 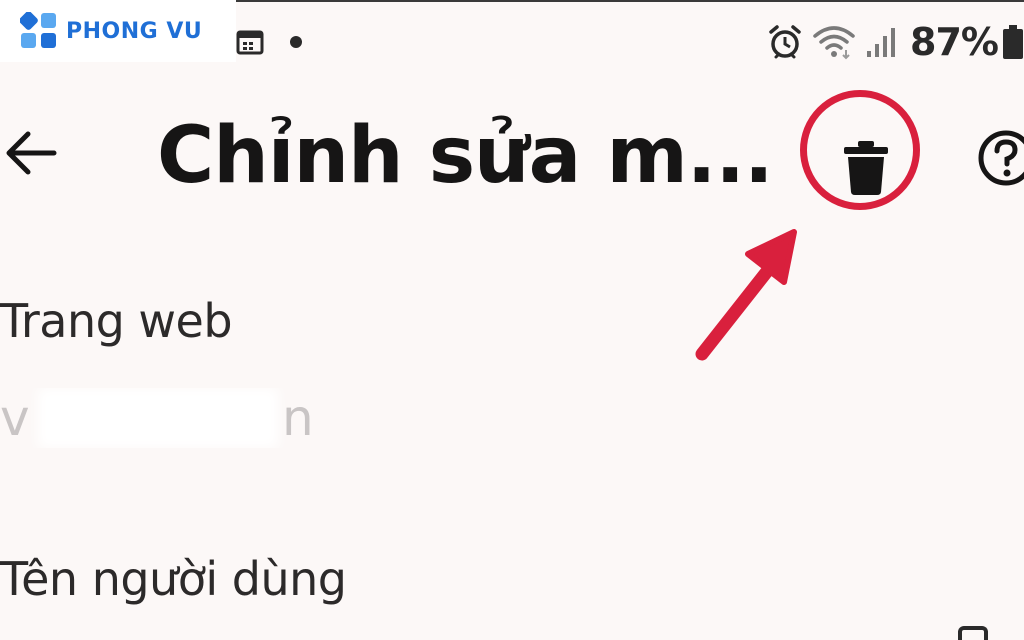 I want to click on signal-icon, so click(x=881, y=42).